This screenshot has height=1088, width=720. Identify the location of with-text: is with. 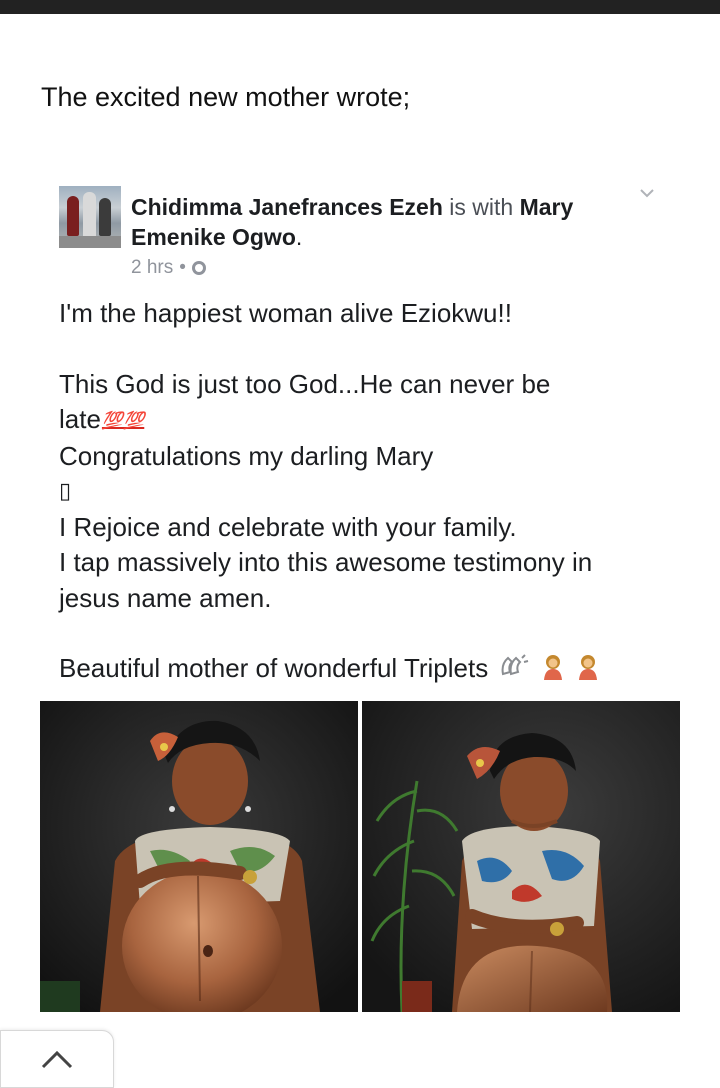
(481, 207).